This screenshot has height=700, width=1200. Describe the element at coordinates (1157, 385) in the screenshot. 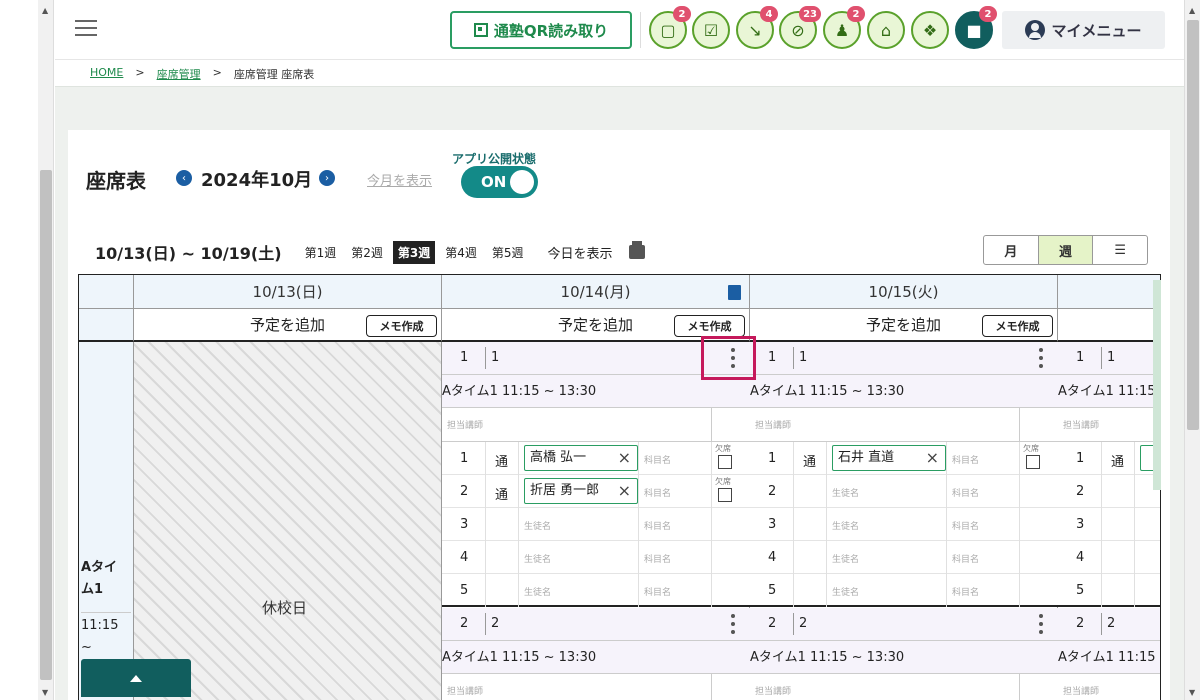

I see `table-scroll-indicator` at that location.